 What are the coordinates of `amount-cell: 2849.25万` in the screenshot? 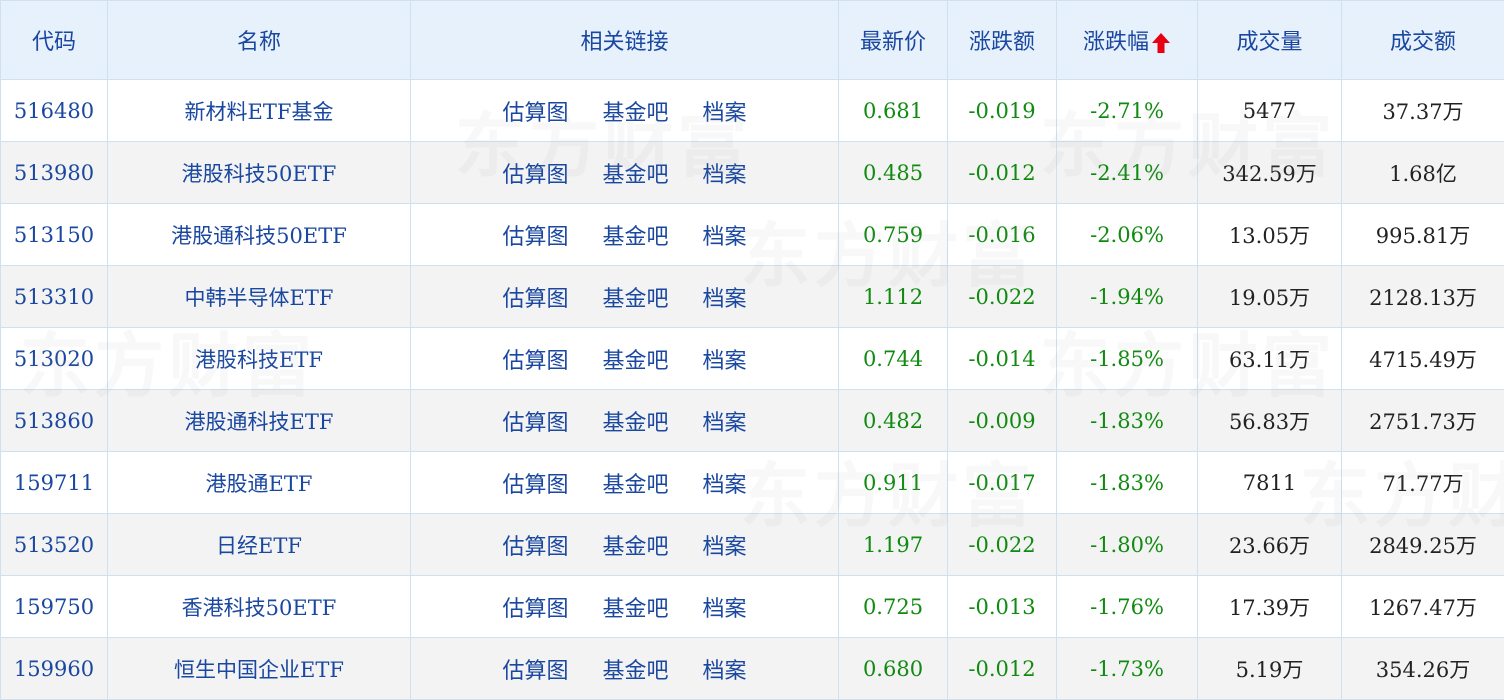 It's located at (1423, 545).